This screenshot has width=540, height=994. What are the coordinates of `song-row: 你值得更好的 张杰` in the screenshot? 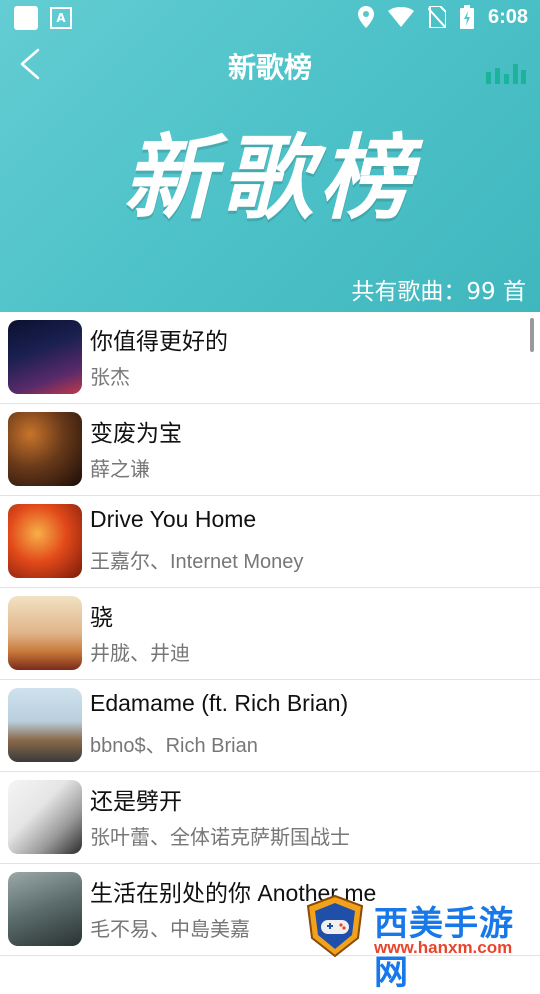 It's located at (270, 358).